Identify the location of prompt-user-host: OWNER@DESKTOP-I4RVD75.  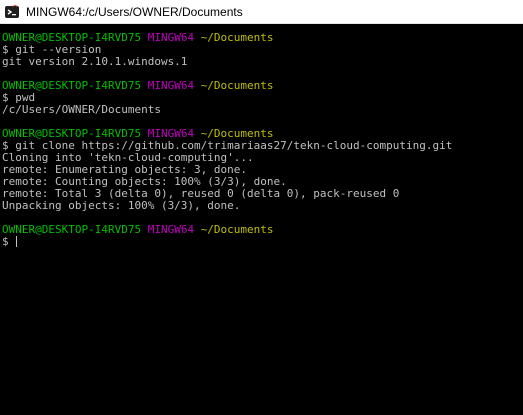
(72, 229).